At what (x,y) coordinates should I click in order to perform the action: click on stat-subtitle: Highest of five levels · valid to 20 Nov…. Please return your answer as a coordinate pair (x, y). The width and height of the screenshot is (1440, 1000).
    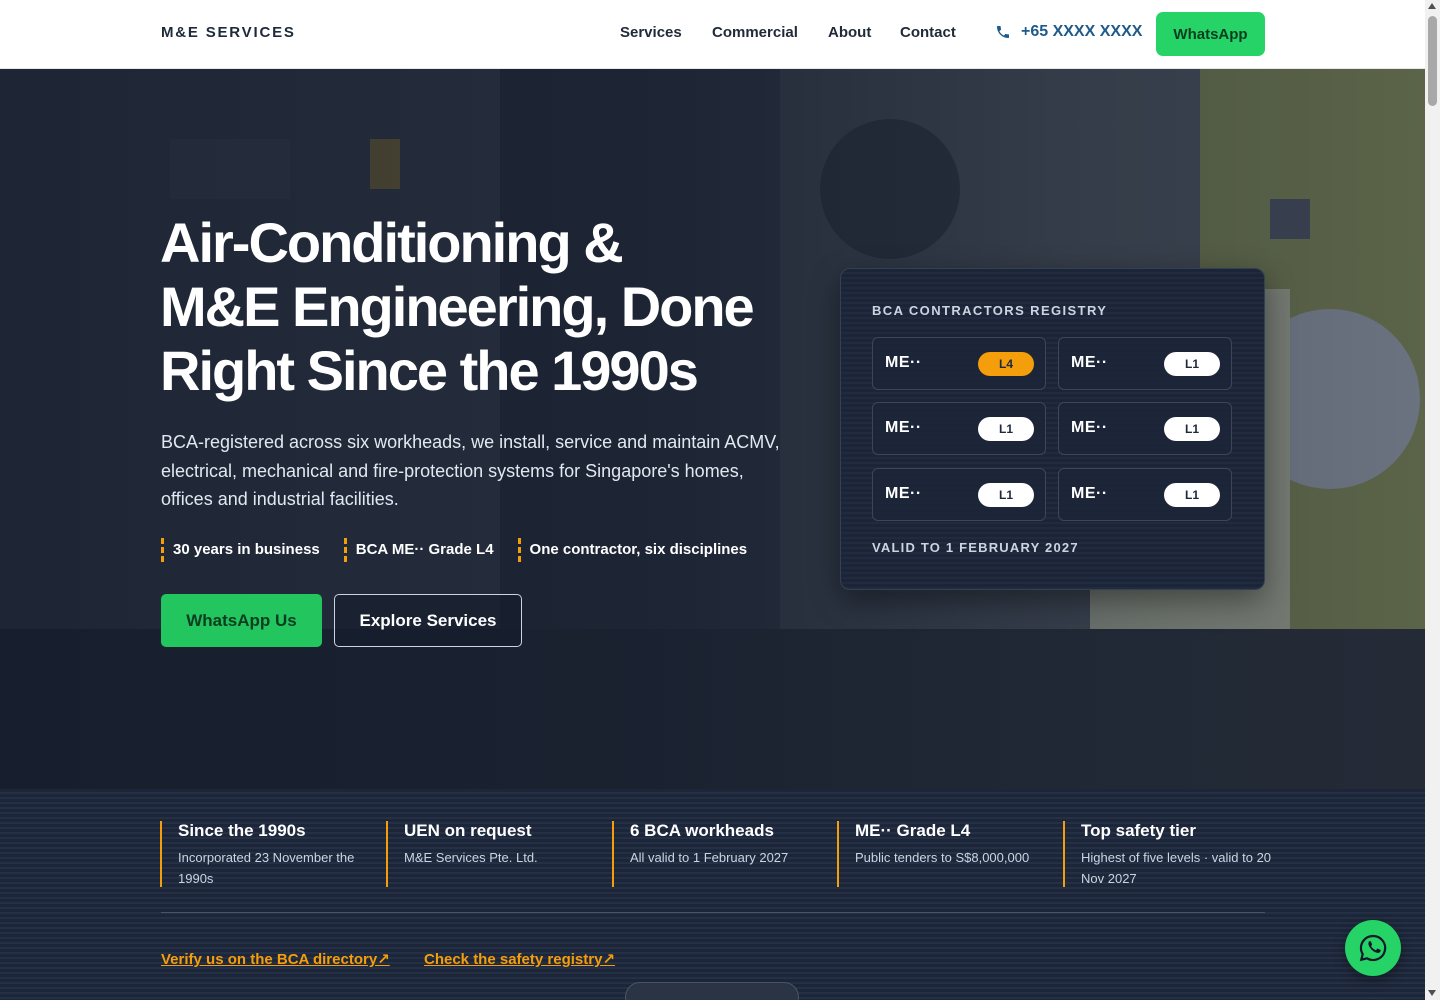
    Looking at the image, I should click on (1176, 868).